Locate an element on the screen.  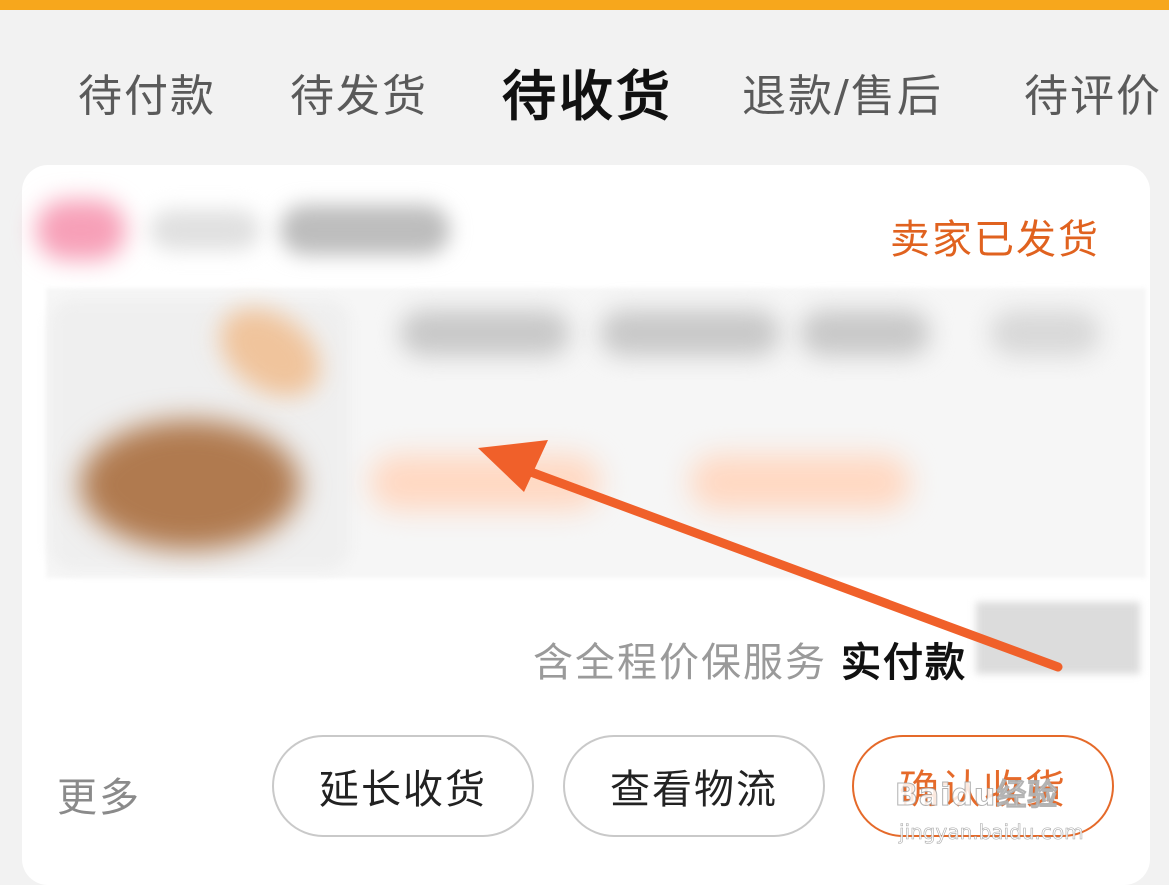
order-tabs: 待付款 待发货 待收货 退款/售后 待评价 is located at coordinates (584, 90).